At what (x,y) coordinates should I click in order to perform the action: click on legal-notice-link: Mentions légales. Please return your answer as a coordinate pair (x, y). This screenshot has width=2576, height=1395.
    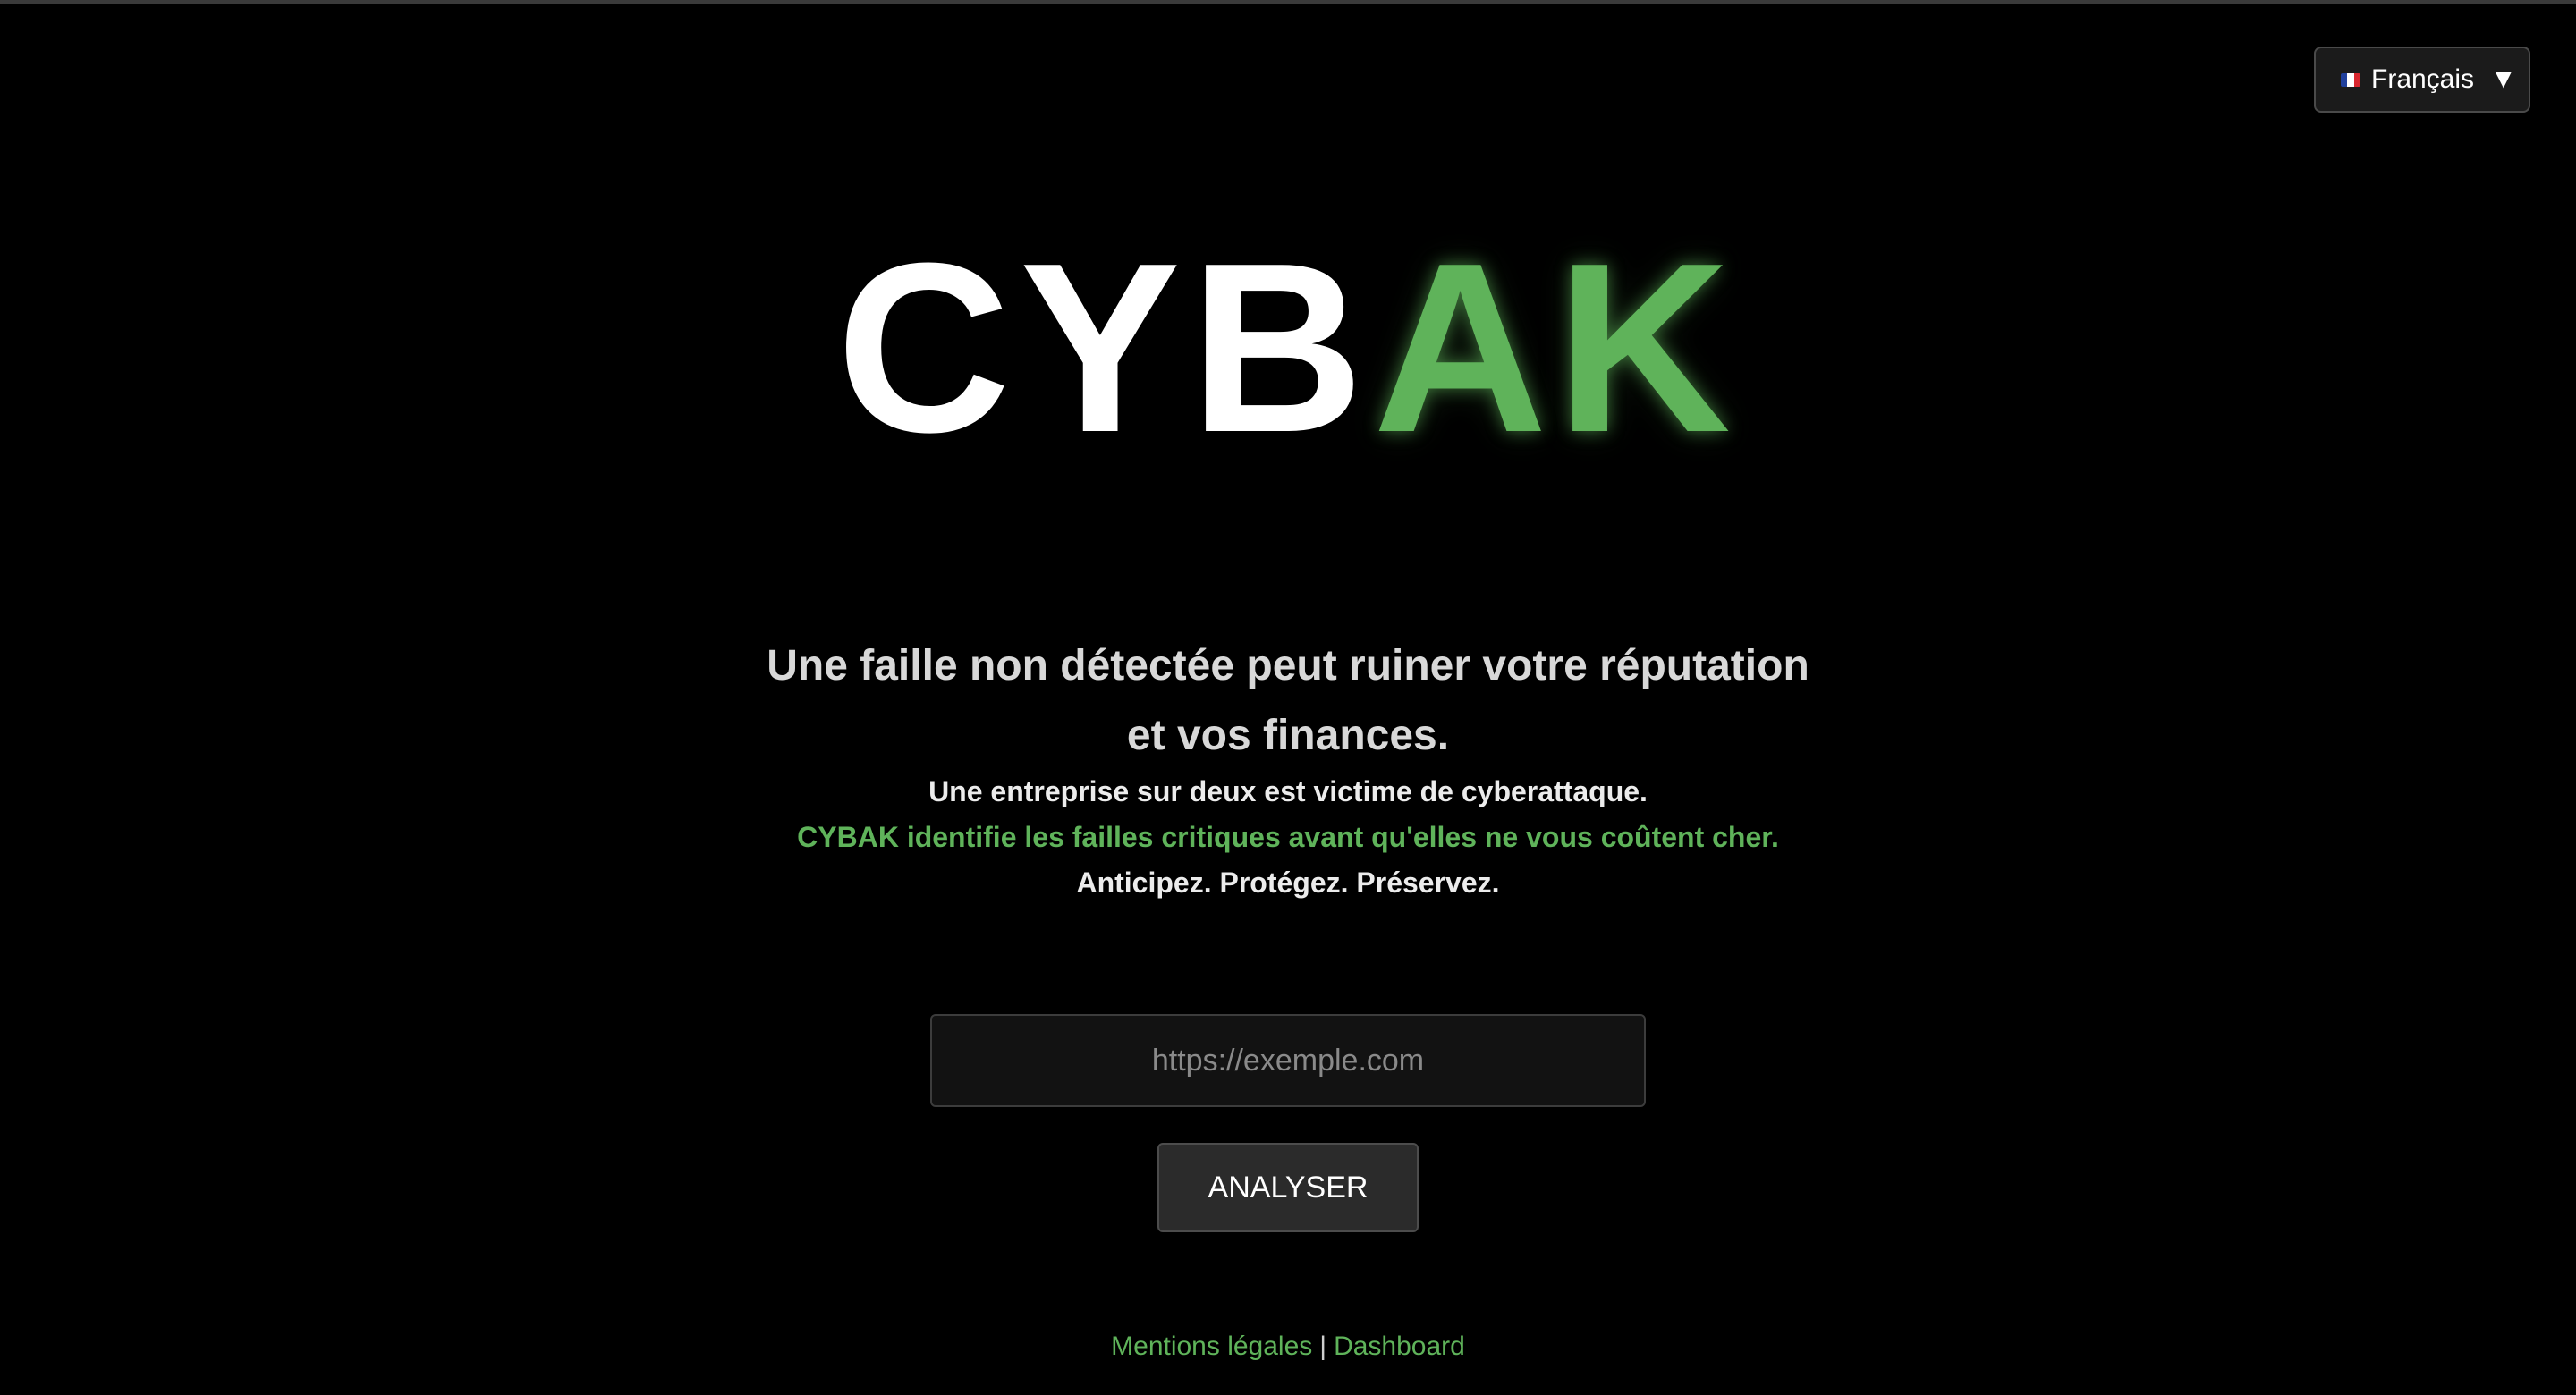
    Looking at the image, I should click on (1211, 1346).